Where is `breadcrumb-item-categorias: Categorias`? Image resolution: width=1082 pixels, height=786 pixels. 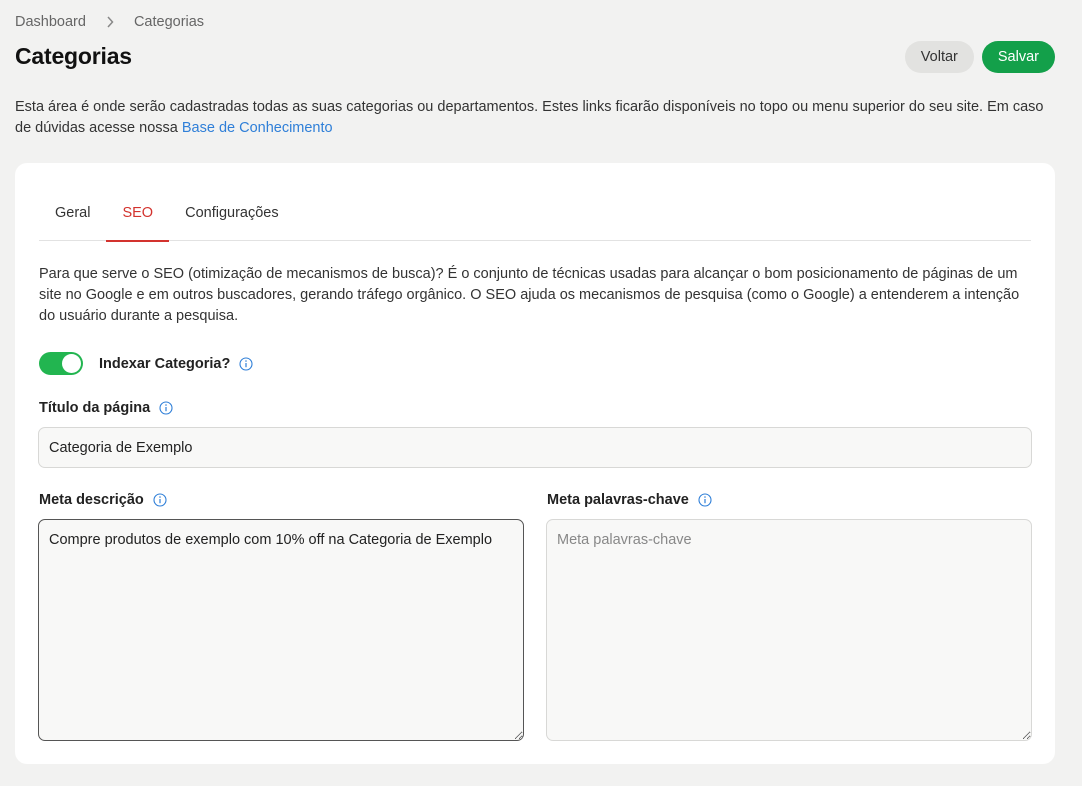 breadcrumb-item-categorias: Categorias is located at coordinates (169, 22).